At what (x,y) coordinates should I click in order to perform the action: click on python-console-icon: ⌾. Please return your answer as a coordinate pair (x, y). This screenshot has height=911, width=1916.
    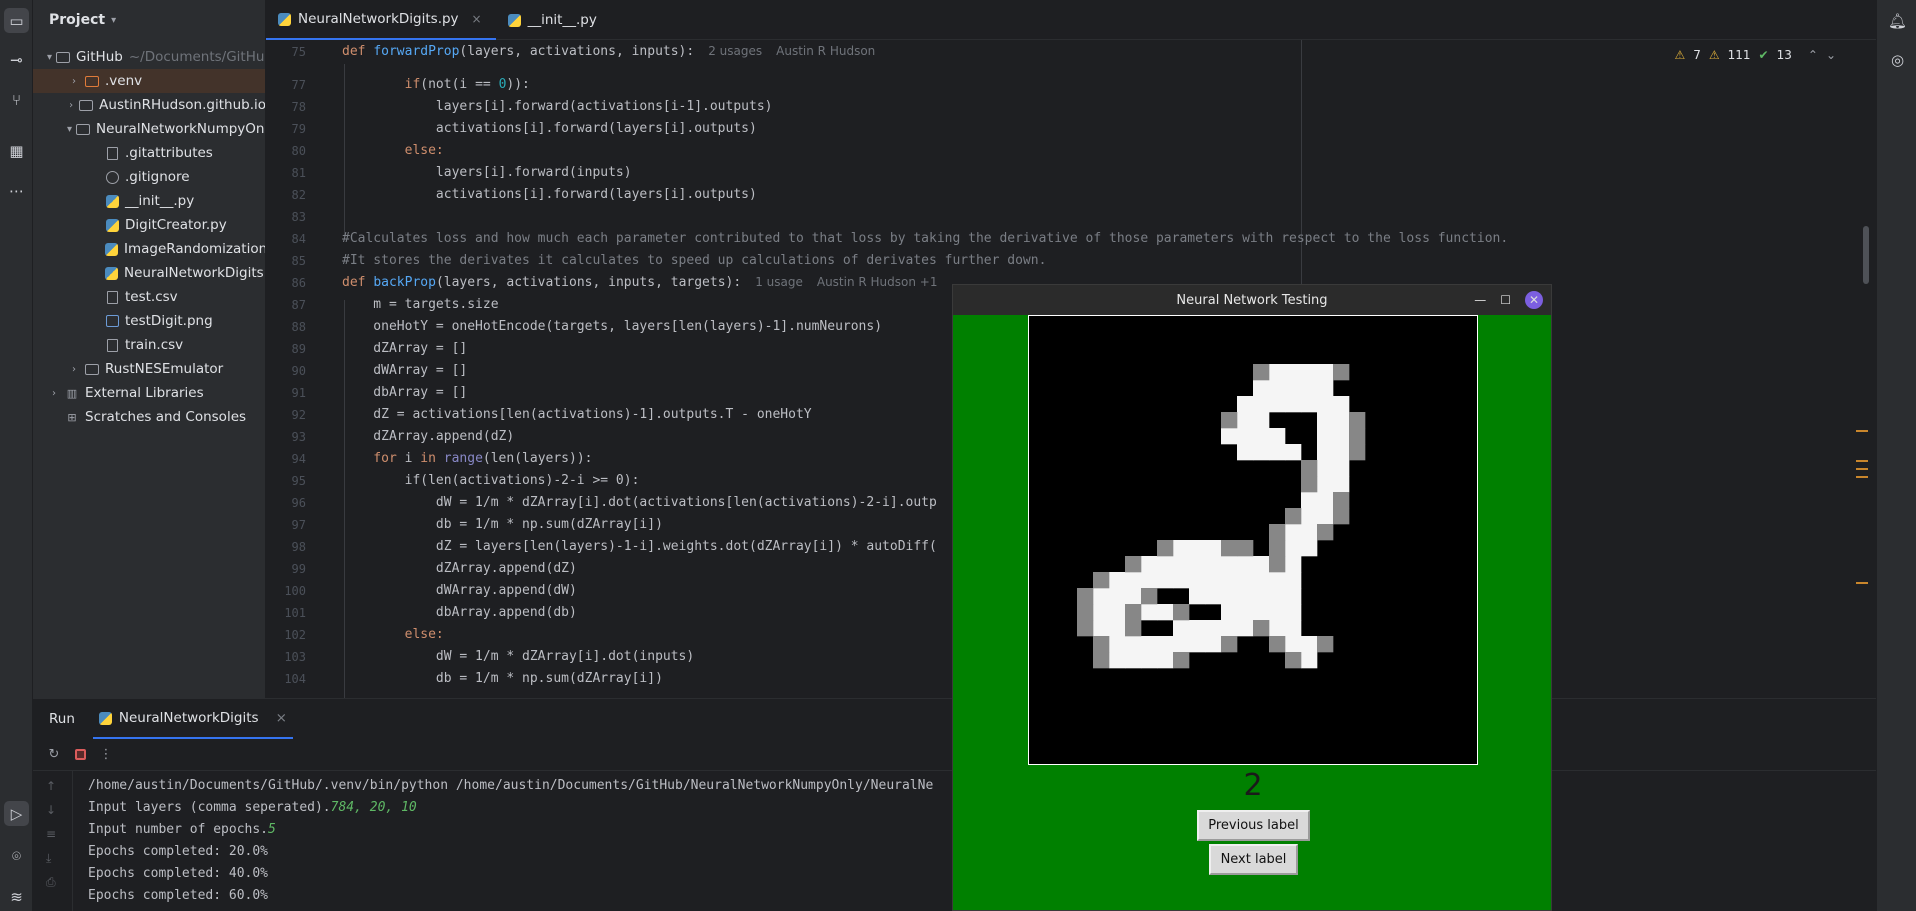
    Looking at the image, I should click on (16, 855).